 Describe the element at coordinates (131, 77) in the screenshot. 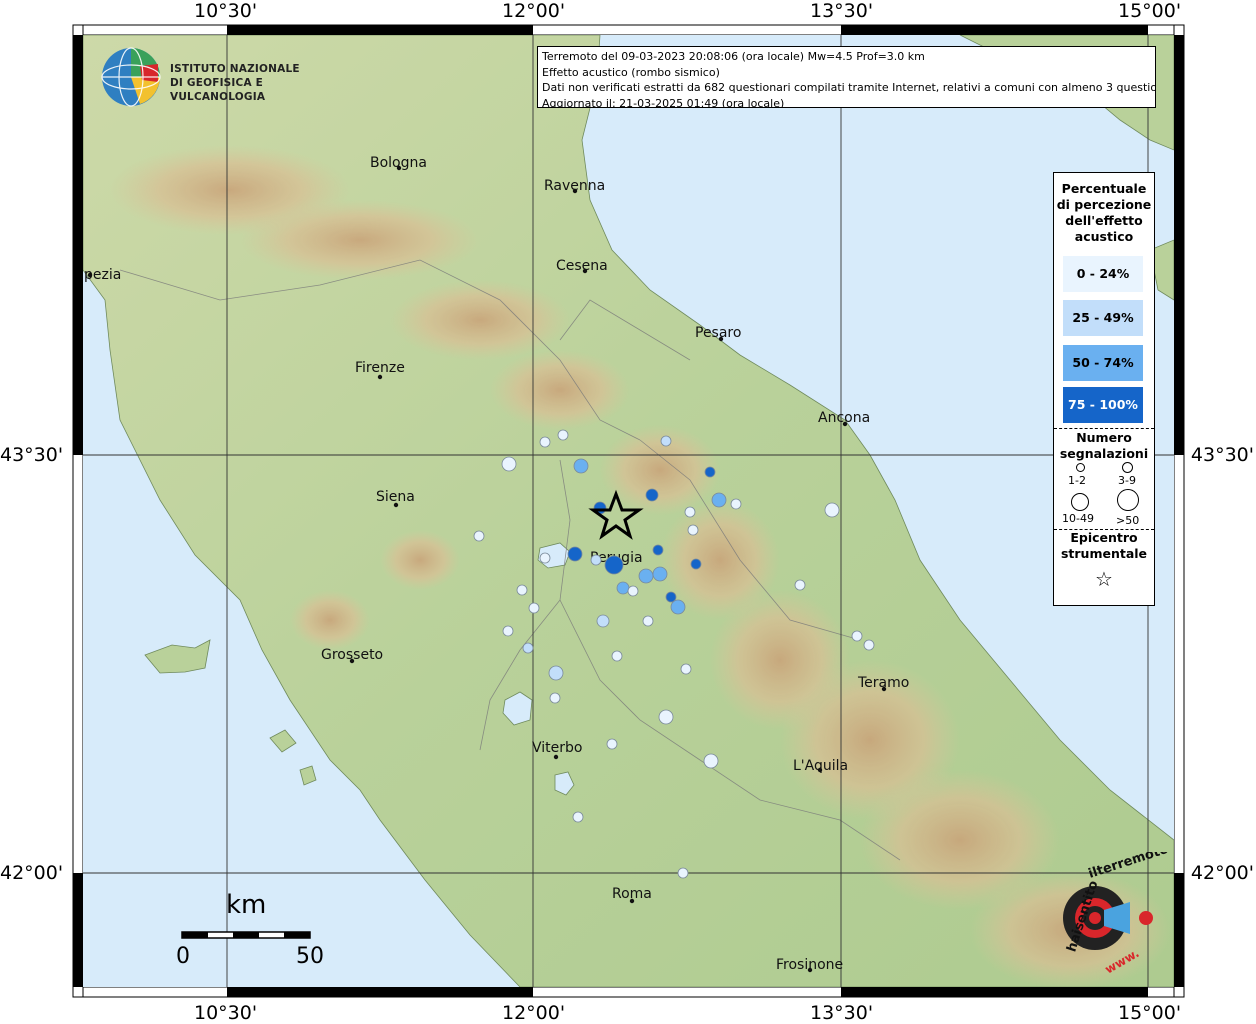

I see `globe-icon` at that location.